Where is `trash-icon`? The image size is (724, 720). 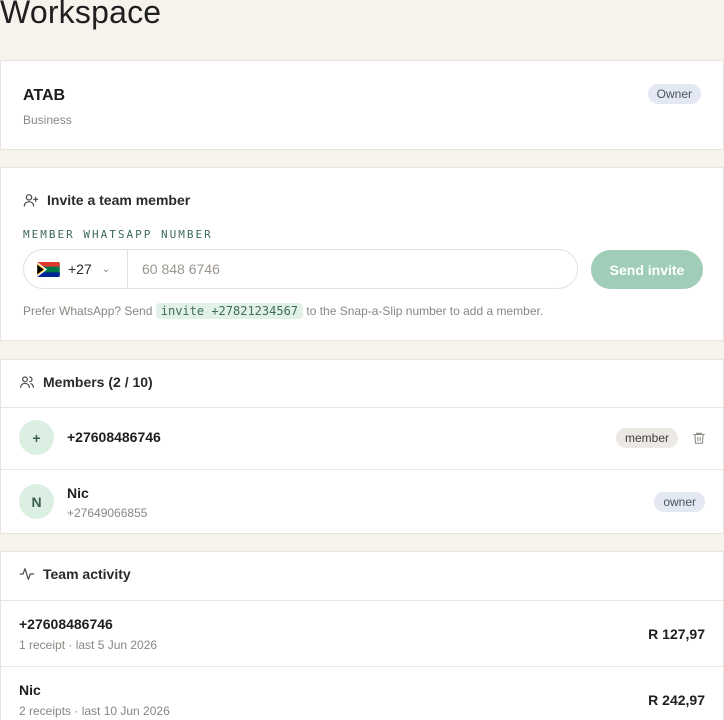 trash-icon is located at coordinates (699, 438).